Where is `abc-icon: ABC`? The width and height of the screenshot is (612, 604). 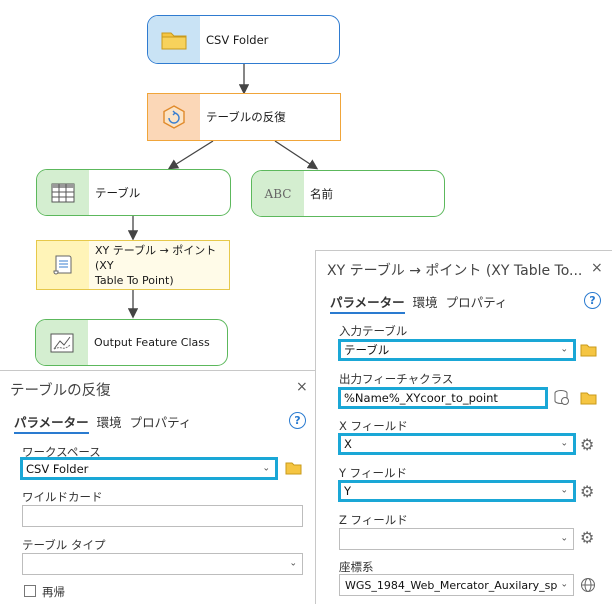
abc-icon: ABC is located at coordinates (278, 193).